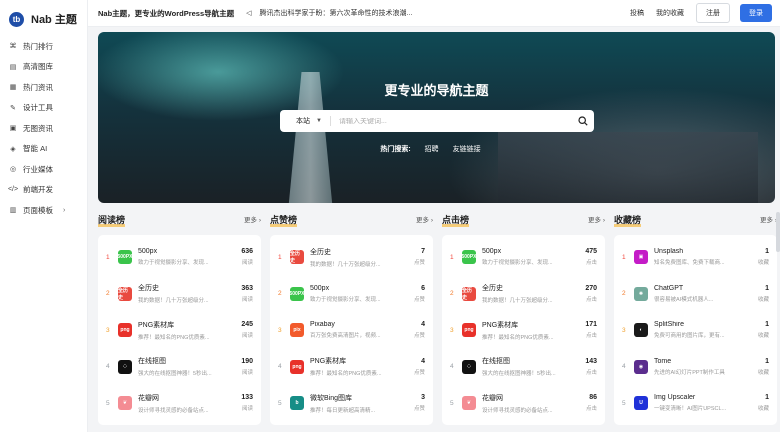 The image size is (780, 432). I want to click on sidebar-item-label: 智能 AI, so click(35, 149).